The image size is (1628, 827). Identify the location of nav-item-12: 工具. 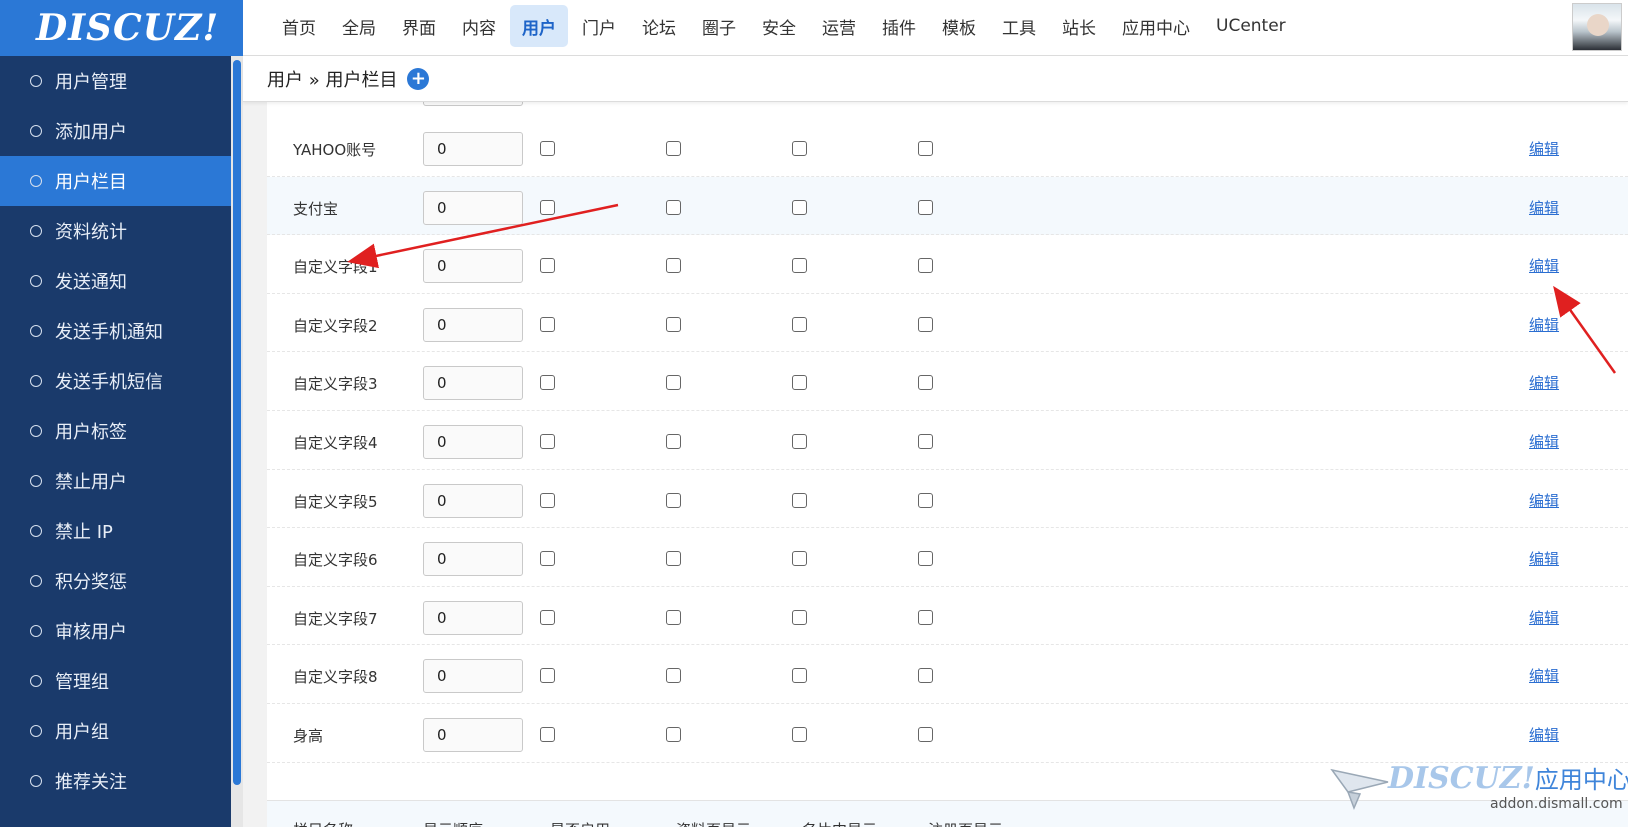
(1019, 26).